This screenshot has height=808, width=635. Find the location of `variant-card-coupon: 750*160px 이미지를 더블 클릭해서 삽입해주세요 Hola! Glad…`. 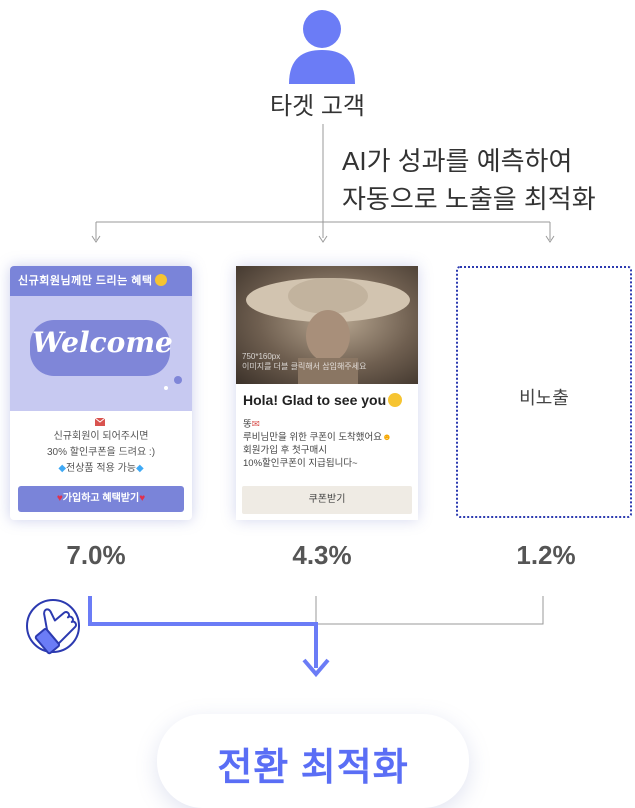

variant-card-coupon: 750*160px 이미지를 더블 클릭해서 삽입해주세요 Hola! Glad… is located at coordinates (327, 393).